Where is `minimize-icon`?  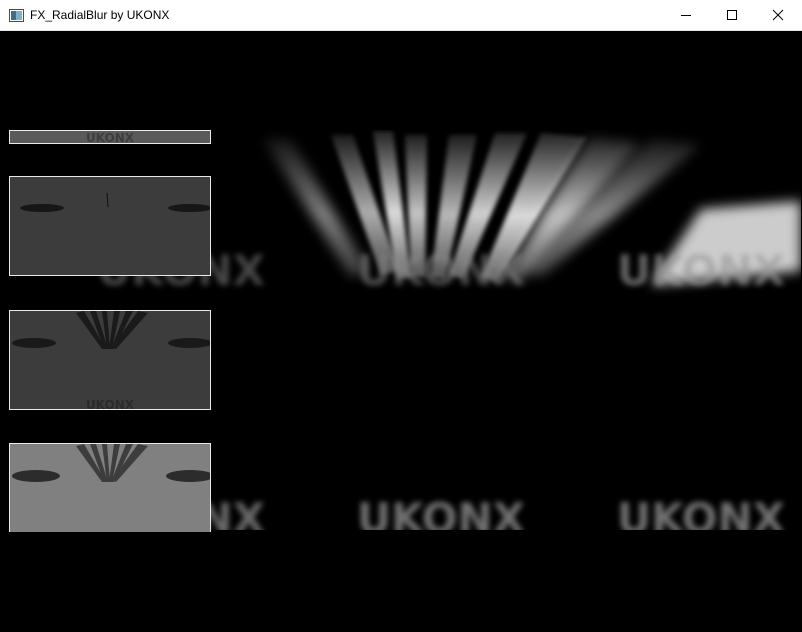 minimize-icon is located at coordinates (686, 15).